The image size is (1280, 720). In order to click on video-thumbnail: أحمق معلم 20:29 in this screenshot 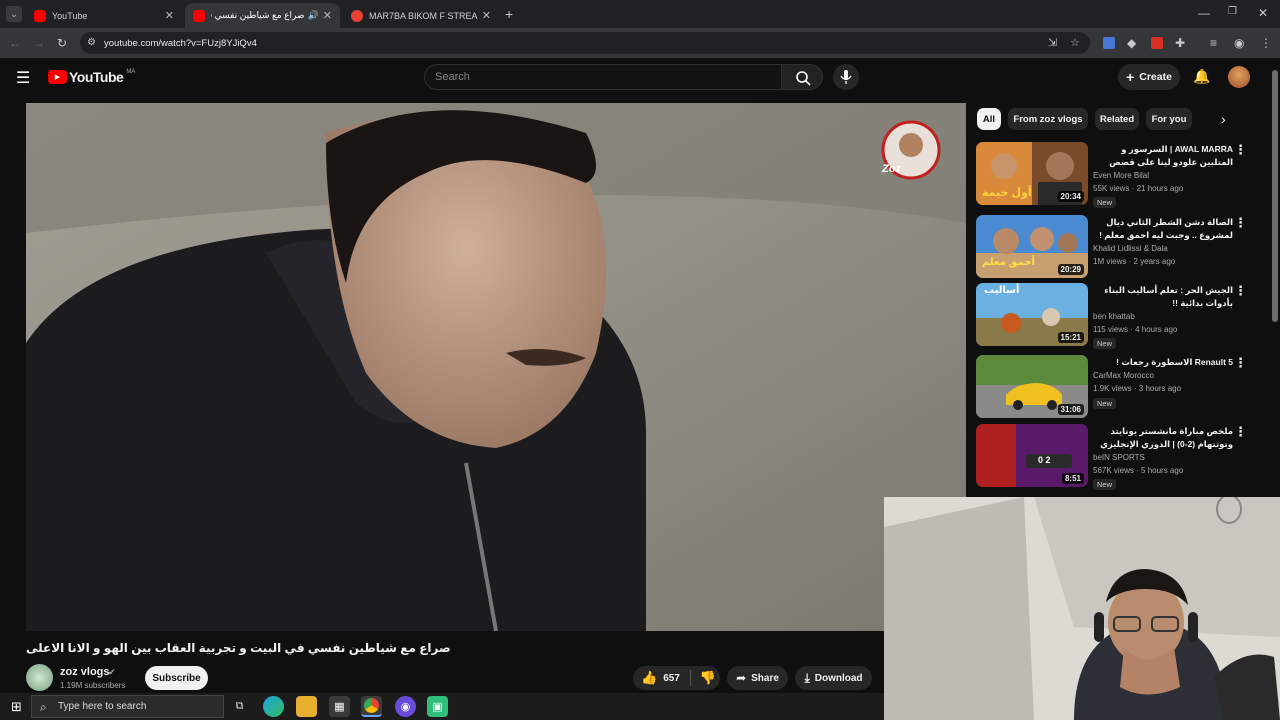, I will do `click(1032, 246)`.